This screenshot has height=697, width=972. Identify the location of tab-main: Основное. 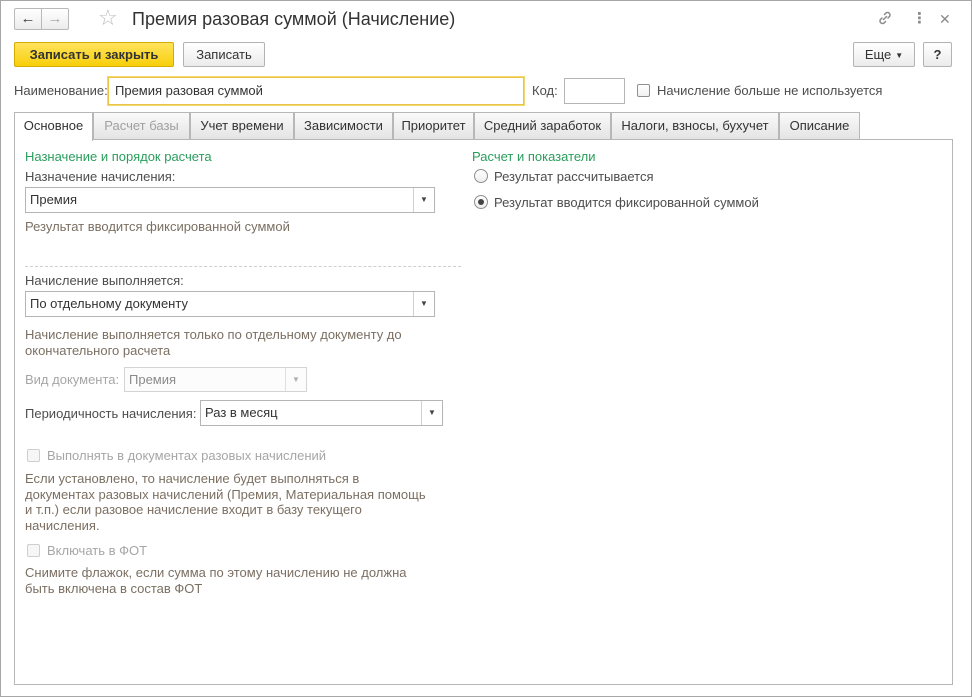
(53, 126).